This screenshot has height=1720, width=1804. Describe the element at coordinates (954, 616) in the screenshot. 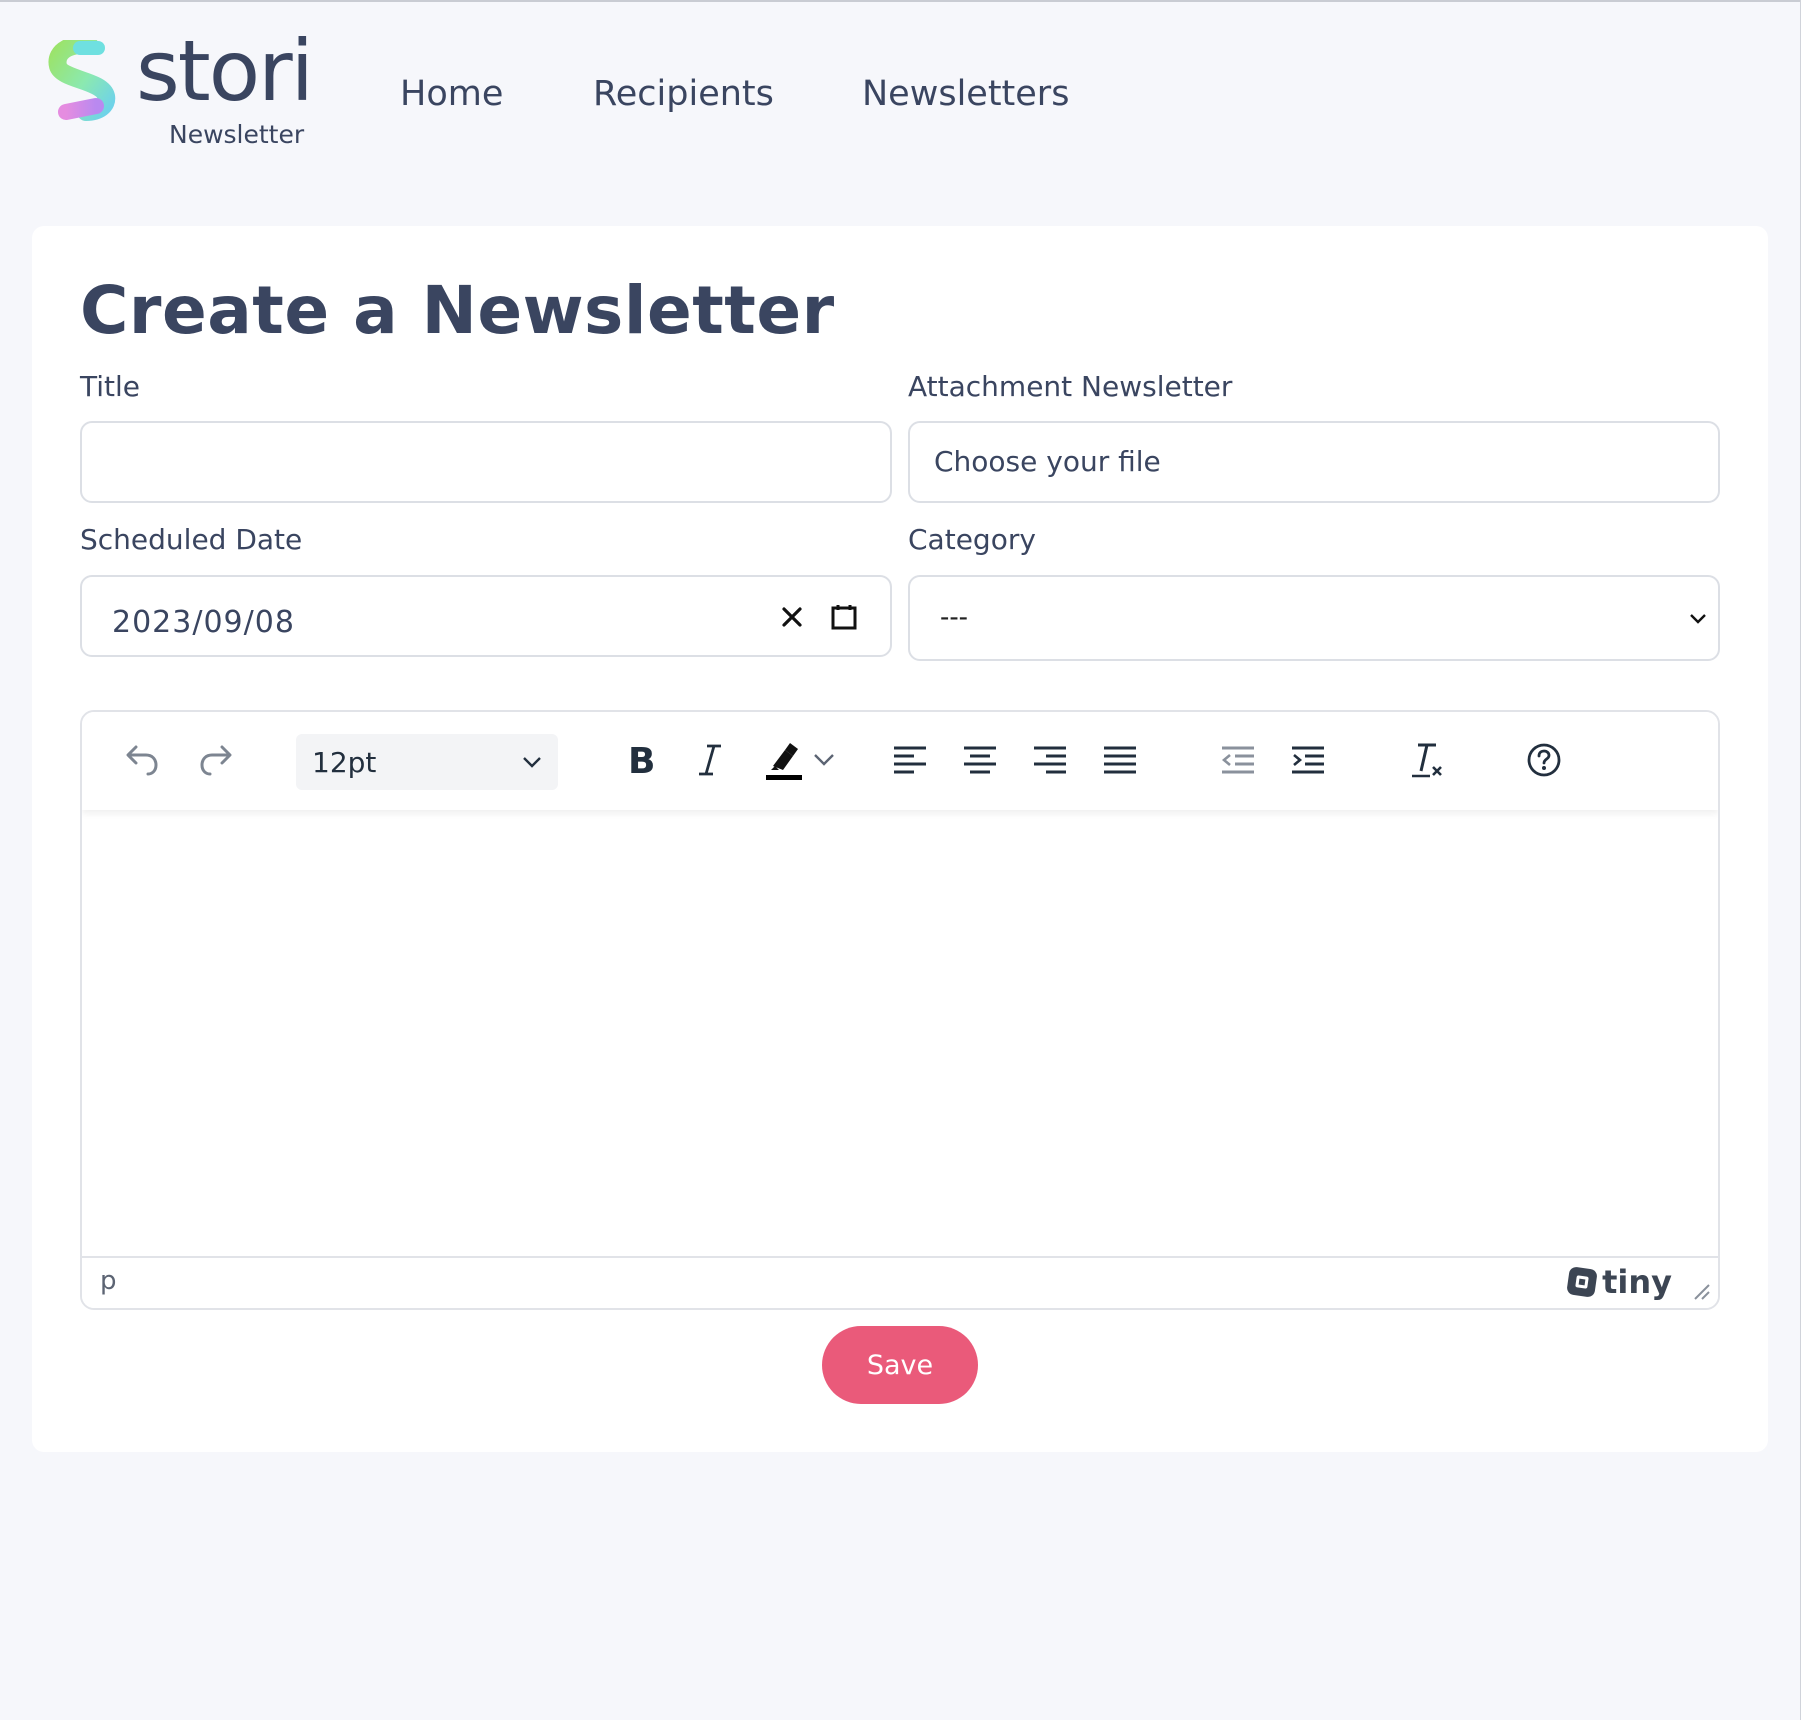

I see `category-selected-value: ---` at that location.